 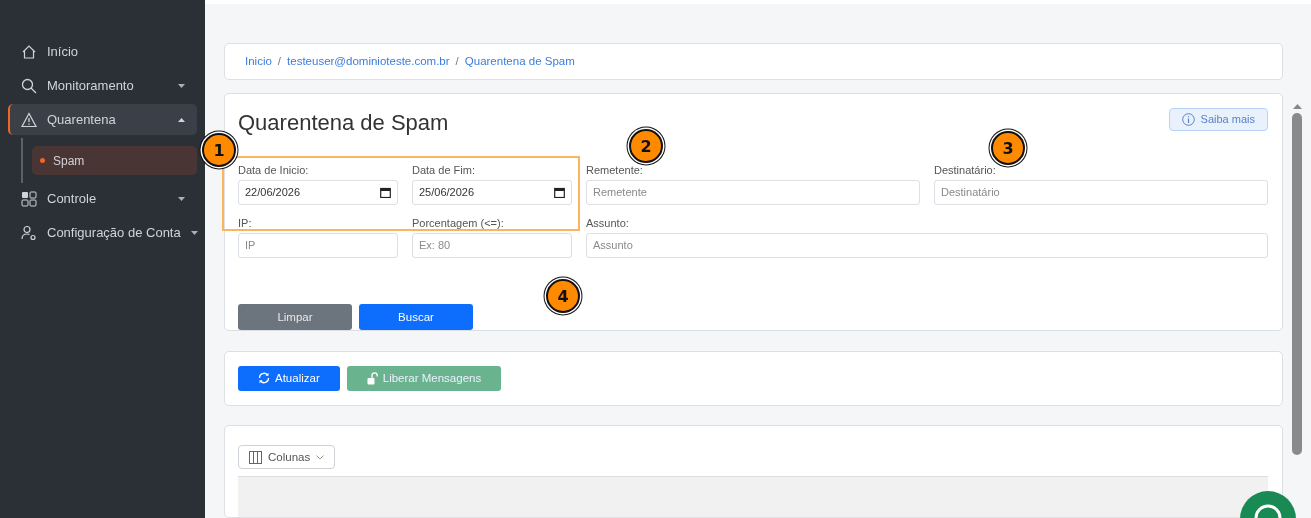 What do you see at coordinates (1101, 192) in the screenshot?
I see `input-field: Destinatário` at bounding box center [1101, 192].